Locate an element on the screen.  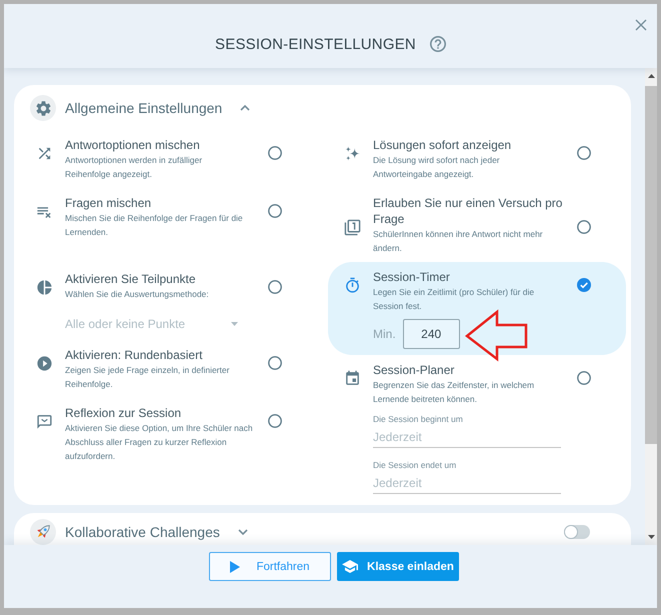
option-description: Mischen Sie die Reihenfolge der Fragen für die Lernenden. is located at coordinates (154, 225).